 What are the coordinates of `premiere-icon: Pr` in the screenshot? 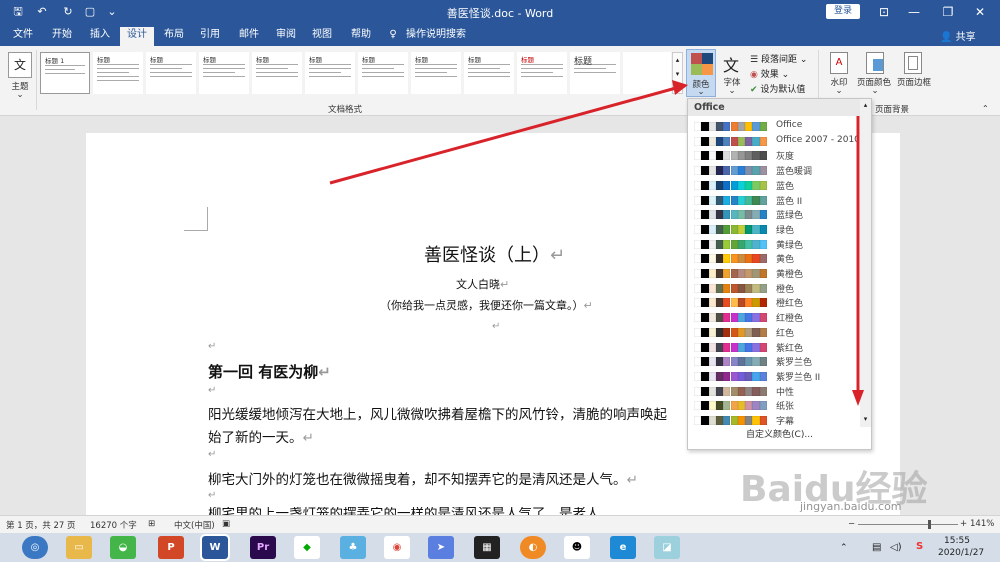 It's located at (263, 547).